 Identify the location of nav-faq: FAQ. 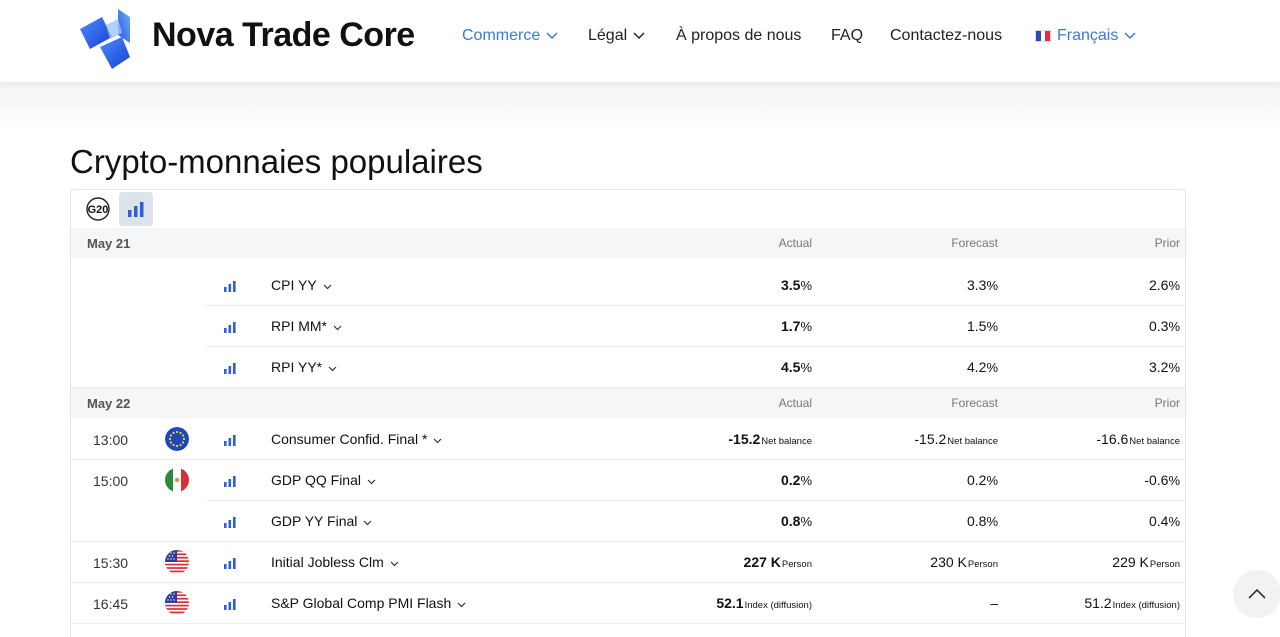
(847, 36).